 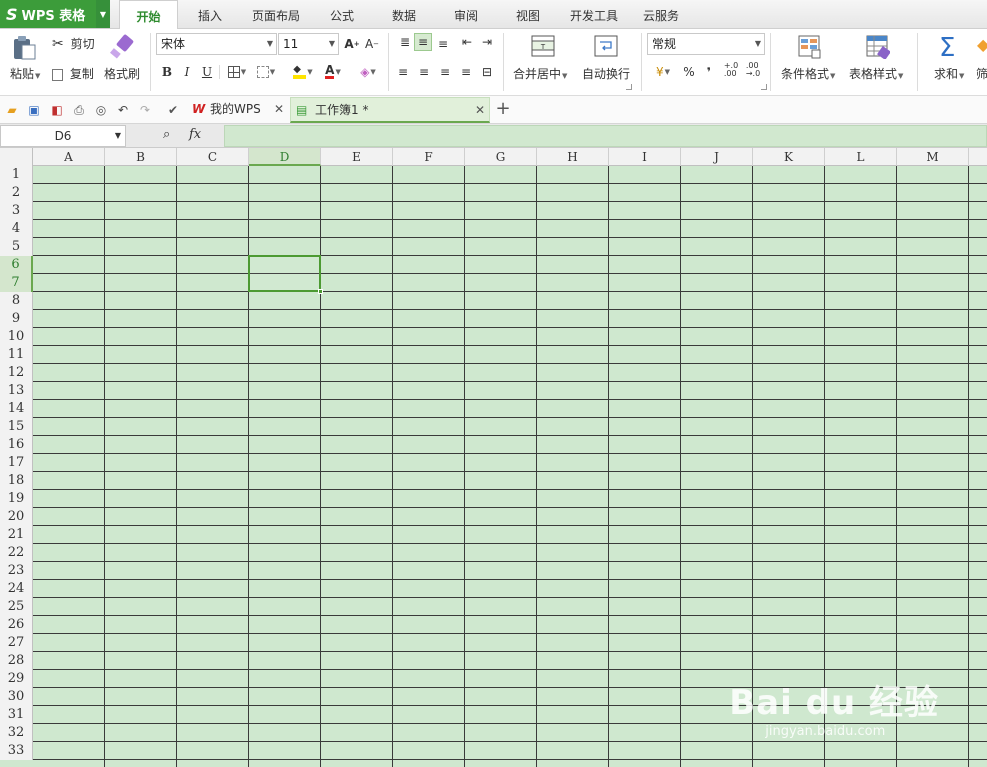 I want to click on row-header-3: 3, so click(x=16, y=211).